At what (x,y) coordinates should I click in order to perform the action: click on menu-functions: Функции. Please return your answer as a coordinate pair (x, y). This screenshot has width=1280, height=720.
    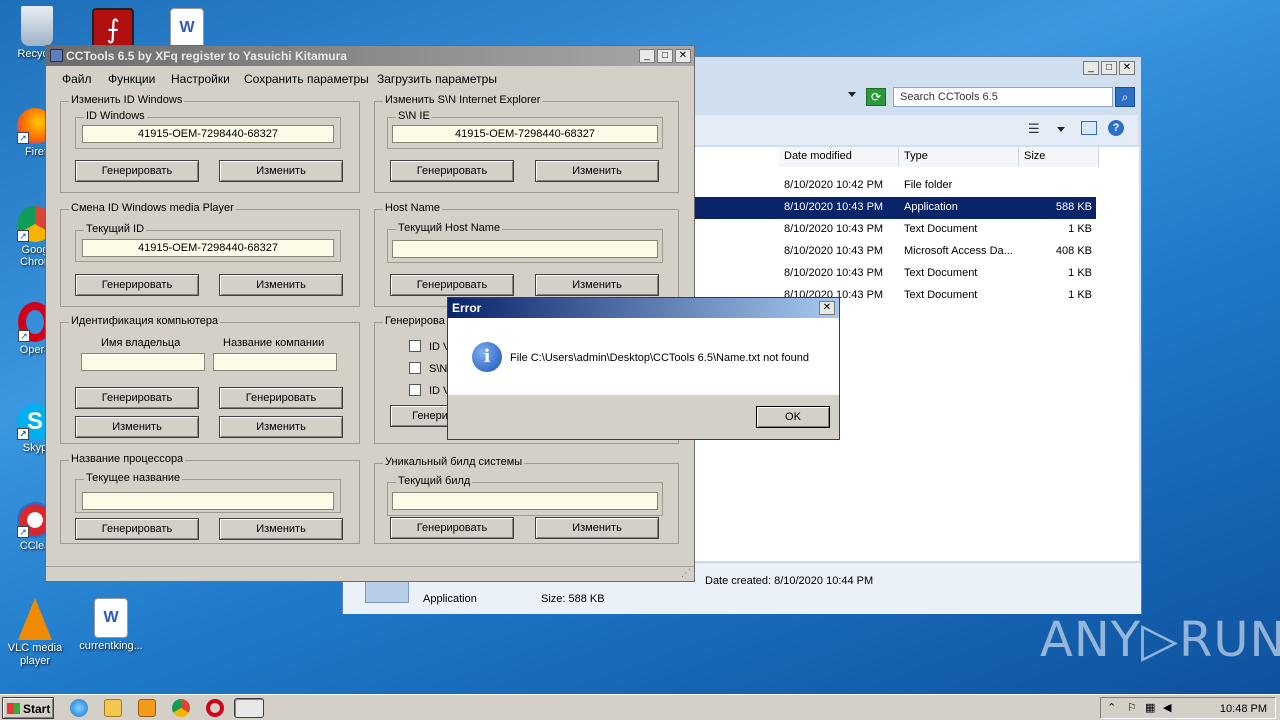
    Looking at the image, I should click on (131, 79).